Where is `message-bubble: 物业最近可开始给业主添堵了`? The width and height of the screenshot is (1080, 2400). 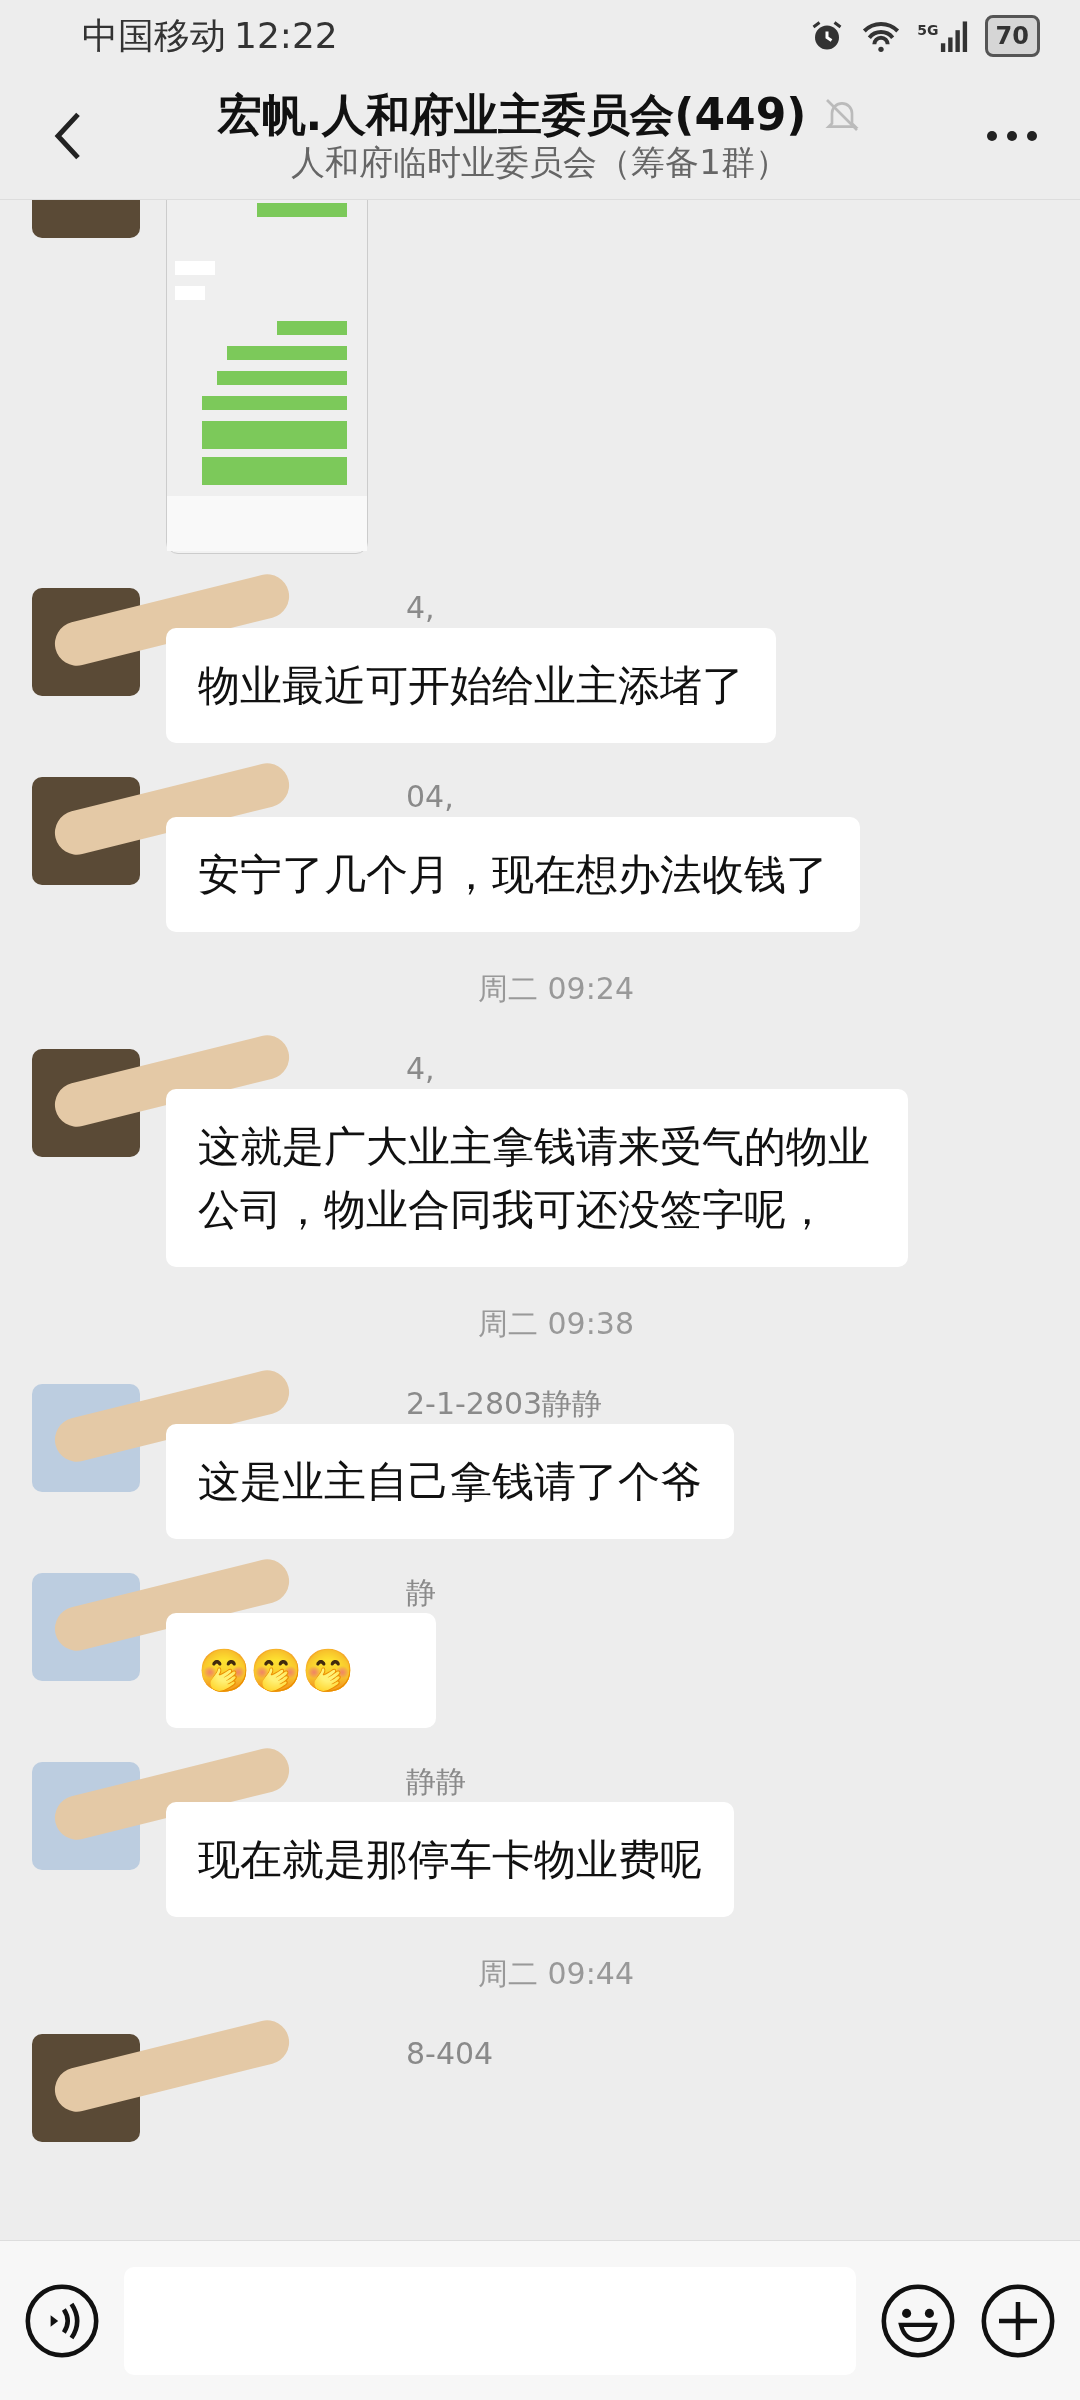 message-bubble: 物业最近可开始给业主添堵了 is located at coordinates (471, 685).